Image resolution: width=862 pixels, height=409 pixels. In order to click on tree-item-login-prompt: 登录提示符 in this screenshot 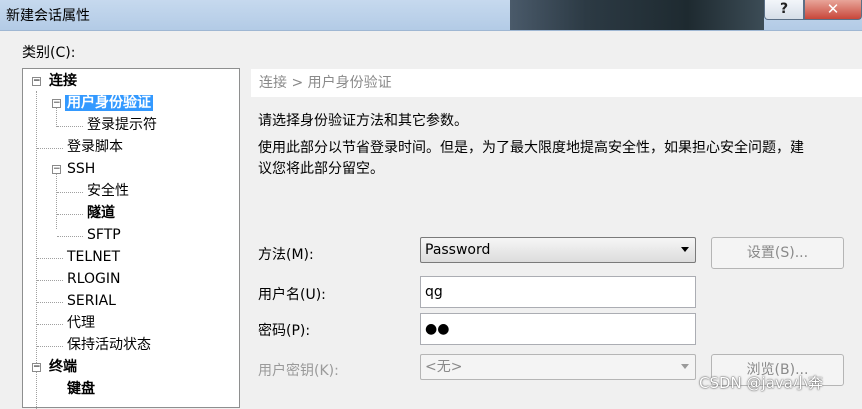, I will do `click(122, 125)`.